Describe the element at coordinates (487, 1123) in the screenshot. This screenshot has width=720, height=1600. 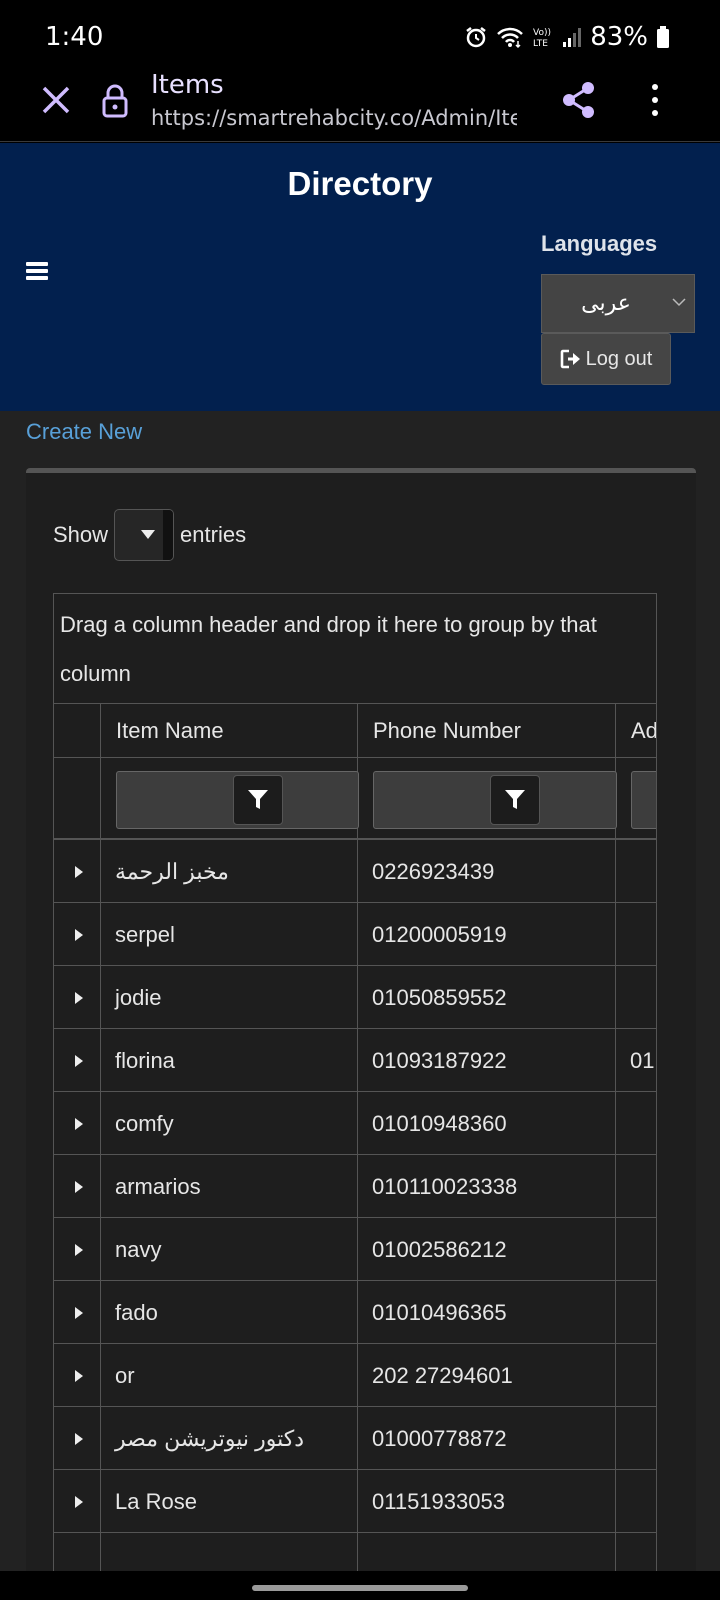
I see `phone-number-cell: 01010948360` at that location.